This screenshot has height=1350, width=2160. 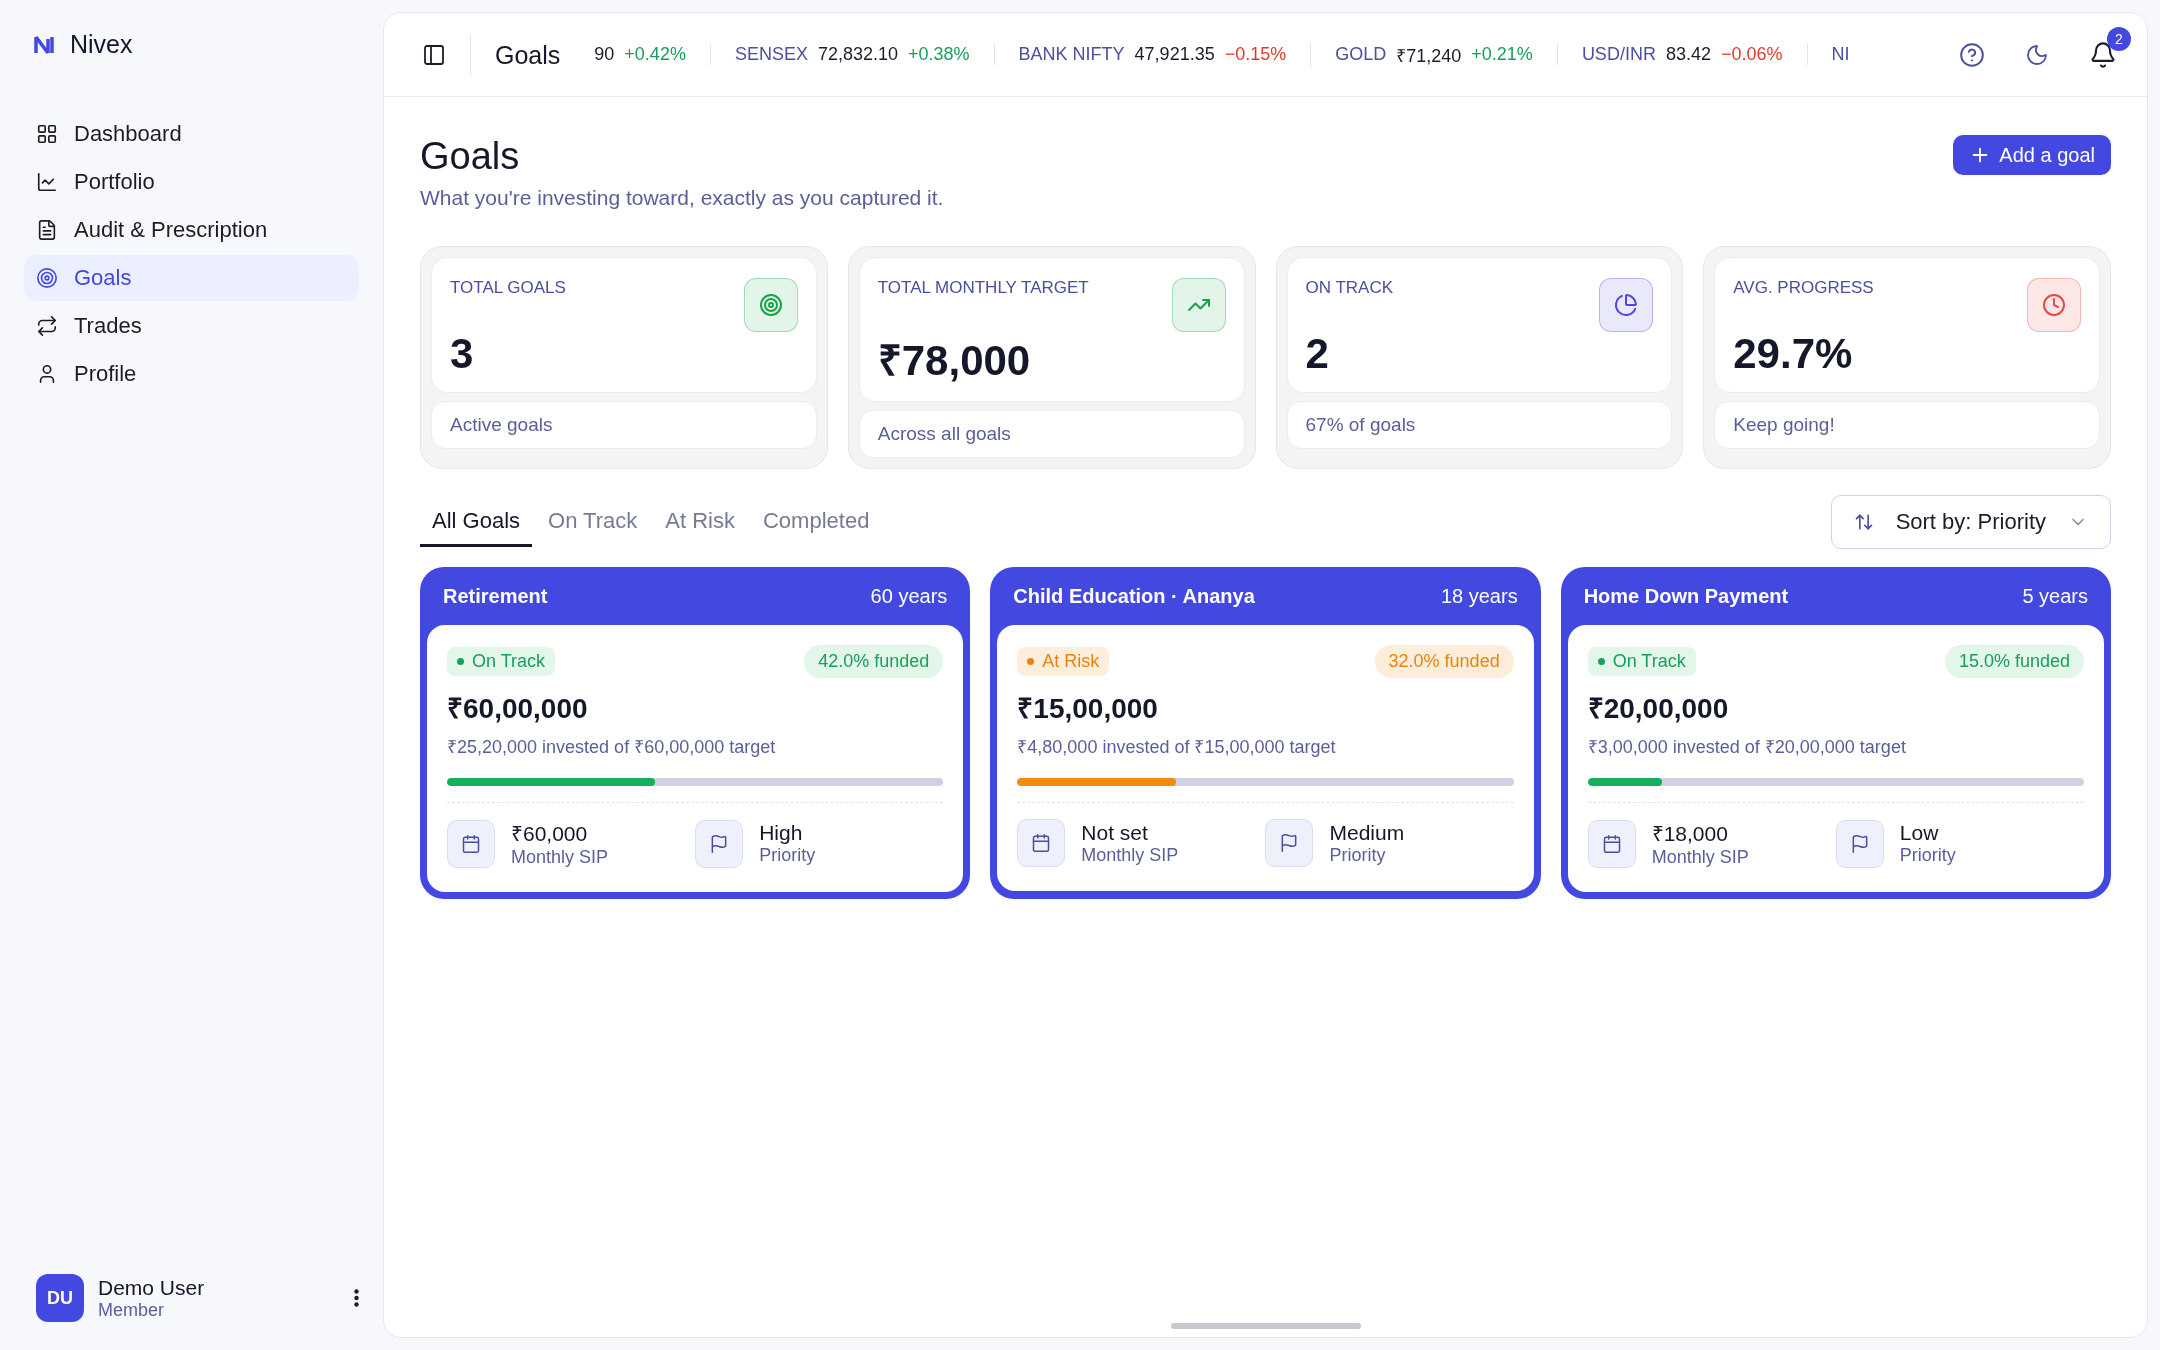 I want to click on ticker-value: ₹71,240, so click(x=1429, y=55).